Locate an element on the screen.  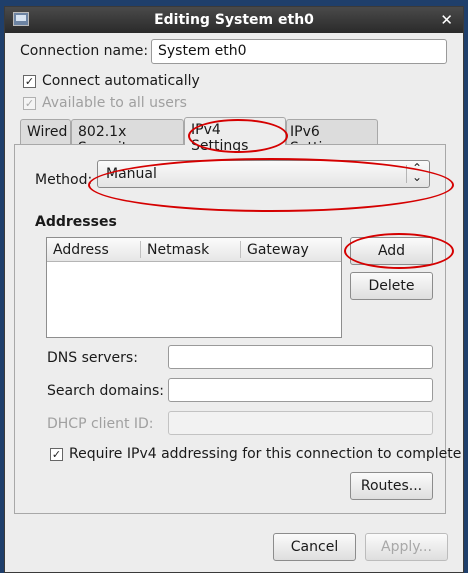
dhcp-client-id-label: DHCP client ID: is located at coordinates (100, 424).